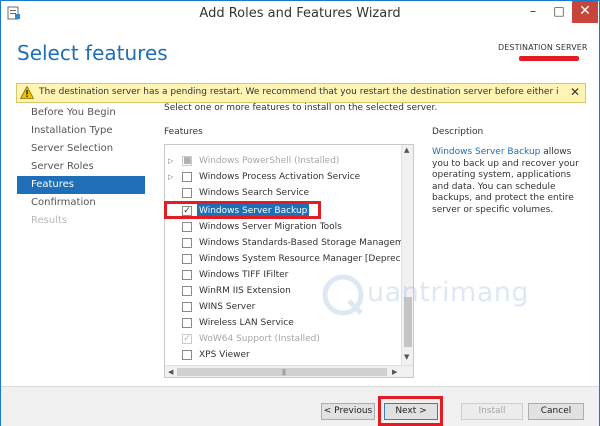  Describe the element at coordinates (280, 177) in the screenshot. I see `feature-label: Windows Process Activation Service` at that location.